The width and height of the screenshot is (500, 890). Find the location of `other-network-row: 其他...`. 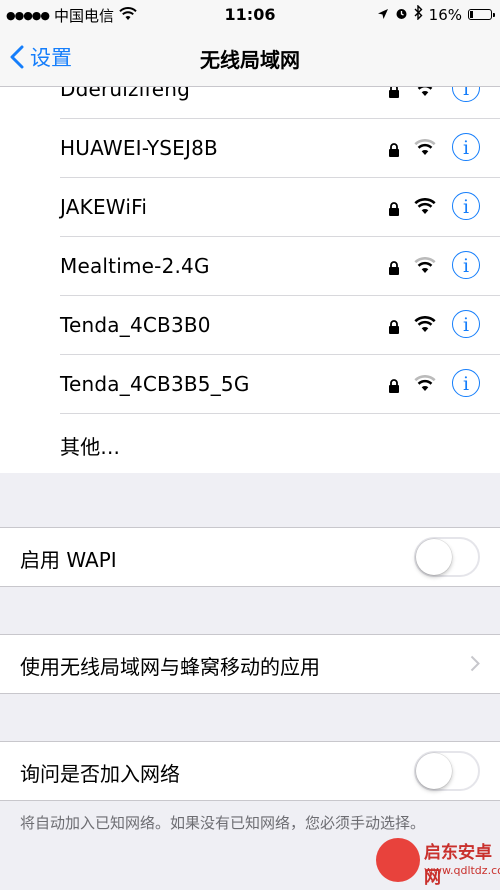

other-network-row: 其他... is located at coordinates (280, 443).